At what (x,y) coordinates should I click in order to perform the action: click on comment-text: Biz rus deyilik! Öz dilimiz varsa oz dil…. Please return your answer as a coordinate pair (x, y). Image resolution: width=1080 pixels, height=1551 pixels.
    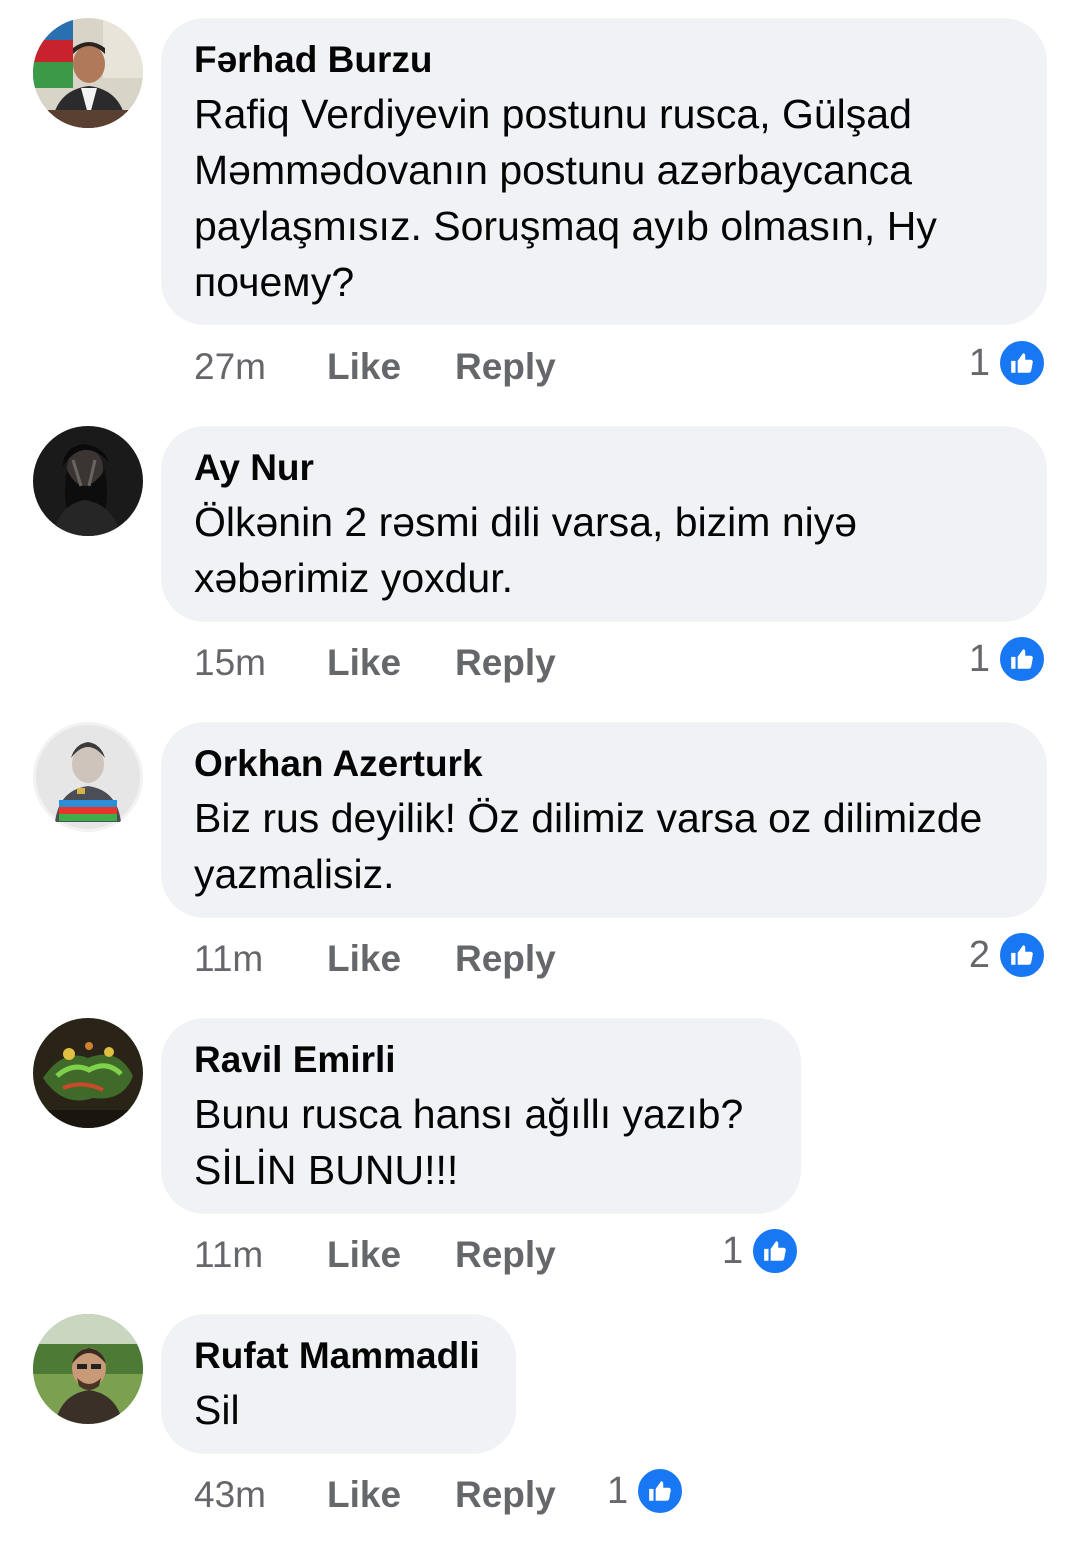
    Looking at the image, I should click on (588, 846).